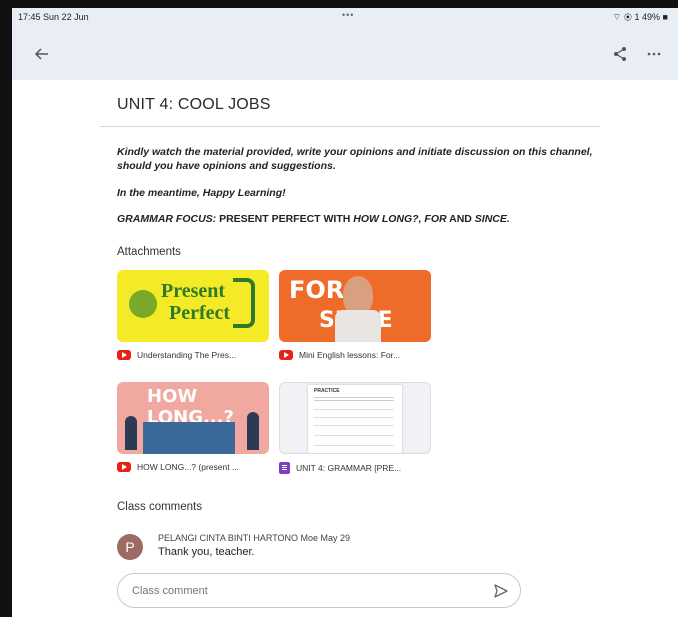 The image size is (678, 617). I want to click on share-button, so click(620, 54).